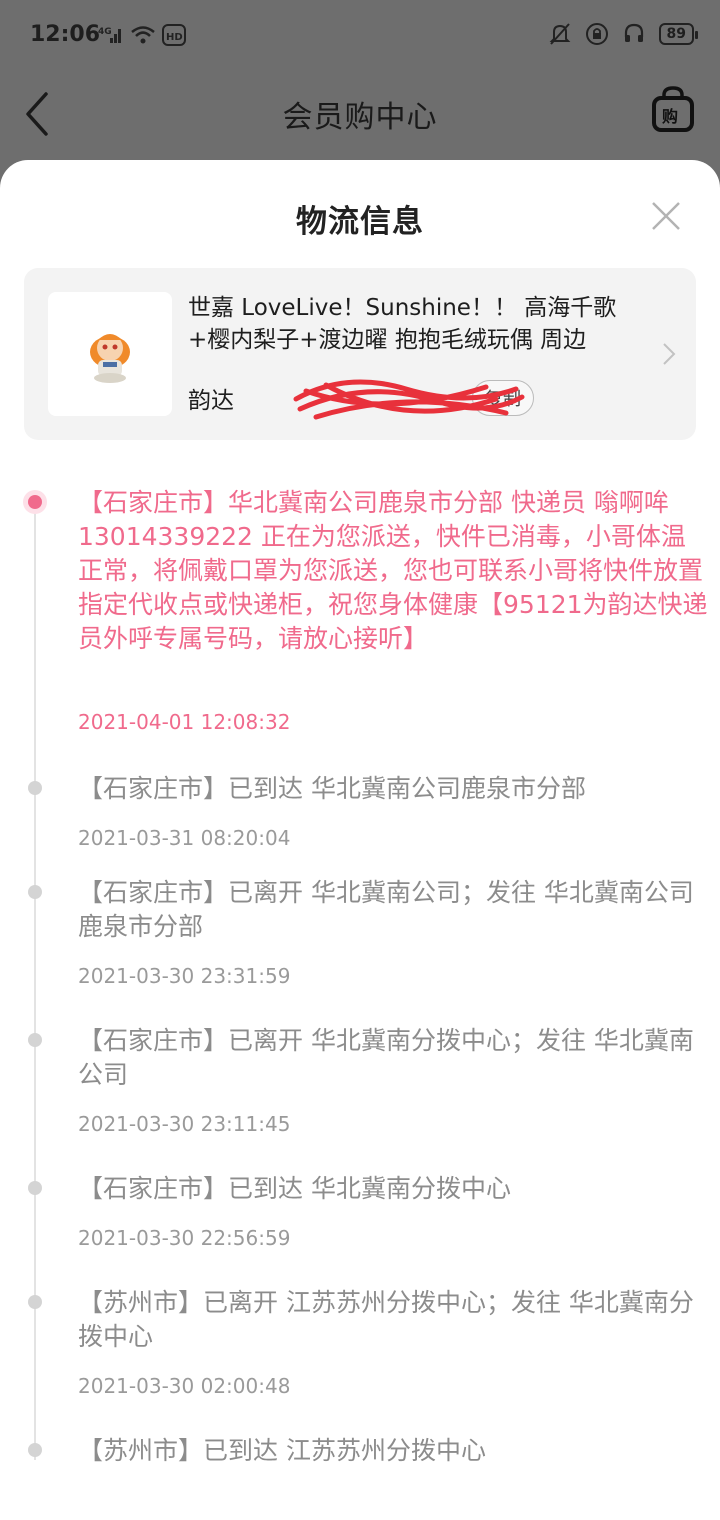 The image size is (720, 1520). What do you see at coordinates (670, 116) in the screenshot?
I see `svg-text: 购` at bounding box center [670, 116].